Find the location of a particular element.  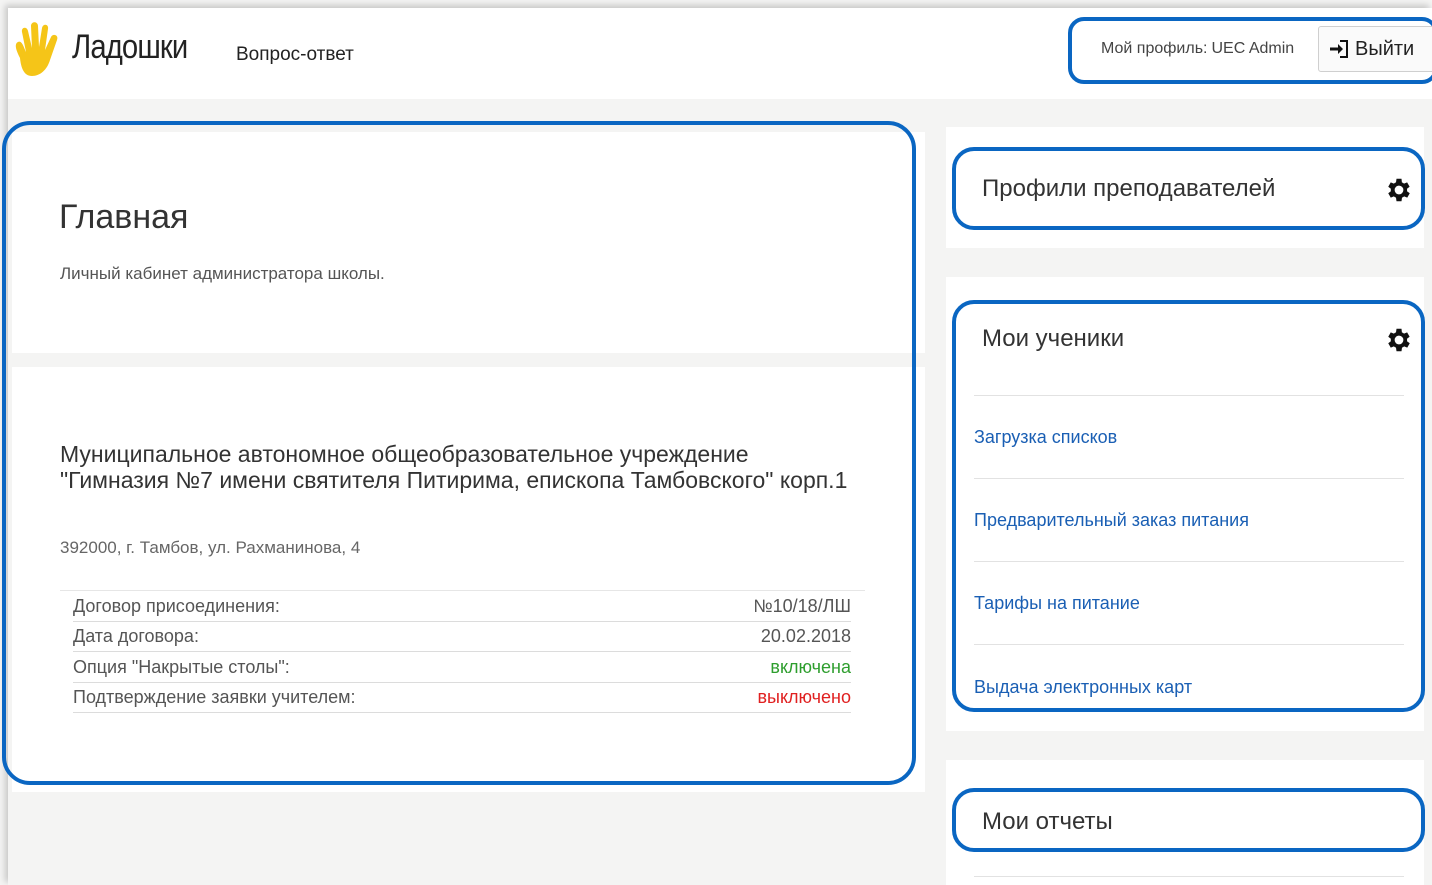

info-label: Опция "Накрытые столы": is located at coordinates (181, 666).